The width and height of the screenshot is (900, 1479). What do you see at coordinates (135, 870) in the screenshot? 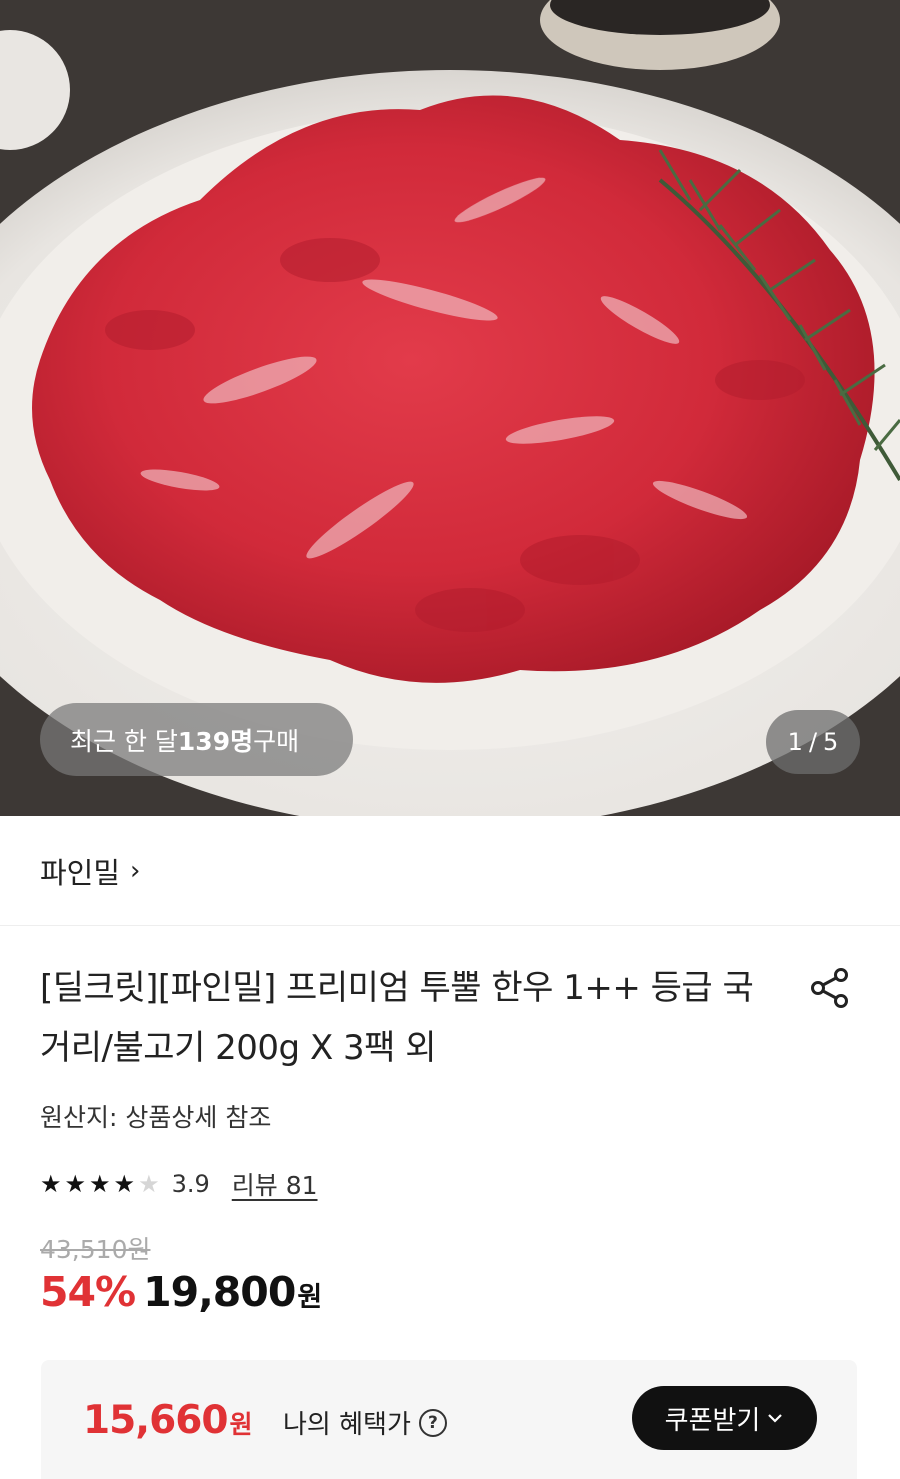
I see `chevron-right-icon: ›` at bounding box center [135, 870].